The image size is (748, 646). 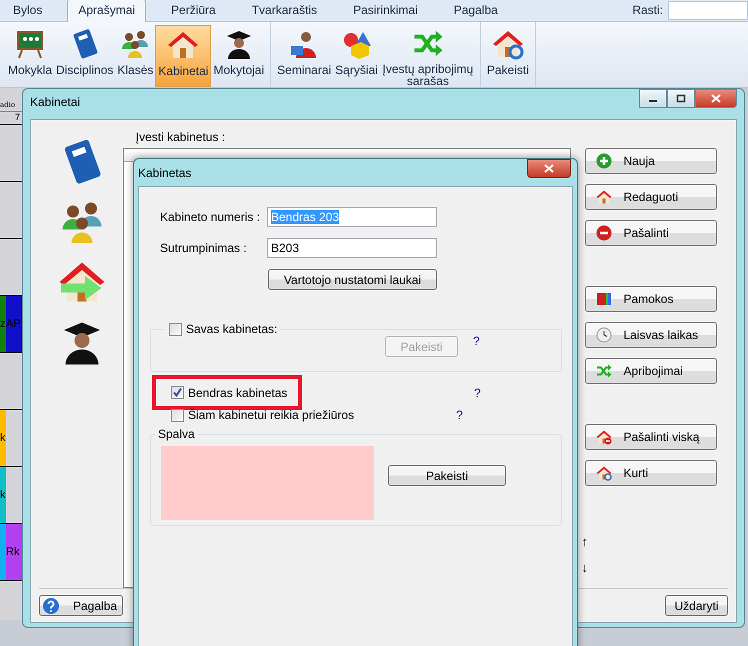 I want to click on dialog-title: Kabinetas, so click(x=165, y=173).